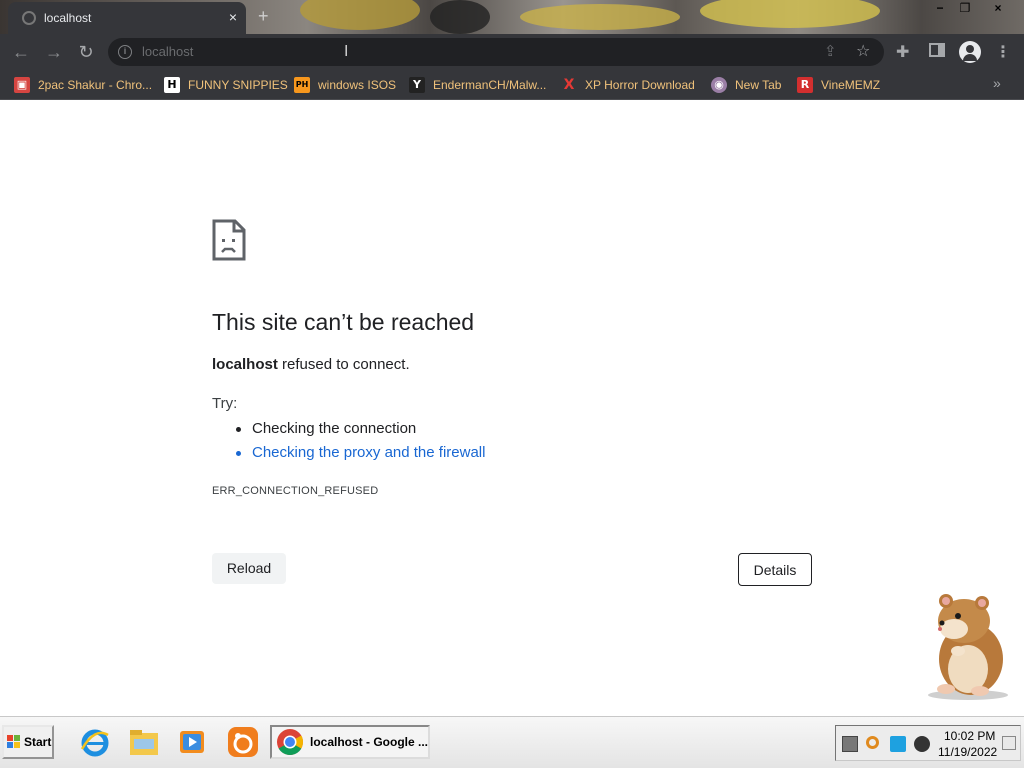 Image resolution: width=1024 pixels, height=768 pixels. Describe the element at coordinates (360, 455) in the screenshot. I see `suggestion-check-proxy-link: Checking the proxy and the firewall` at that location.